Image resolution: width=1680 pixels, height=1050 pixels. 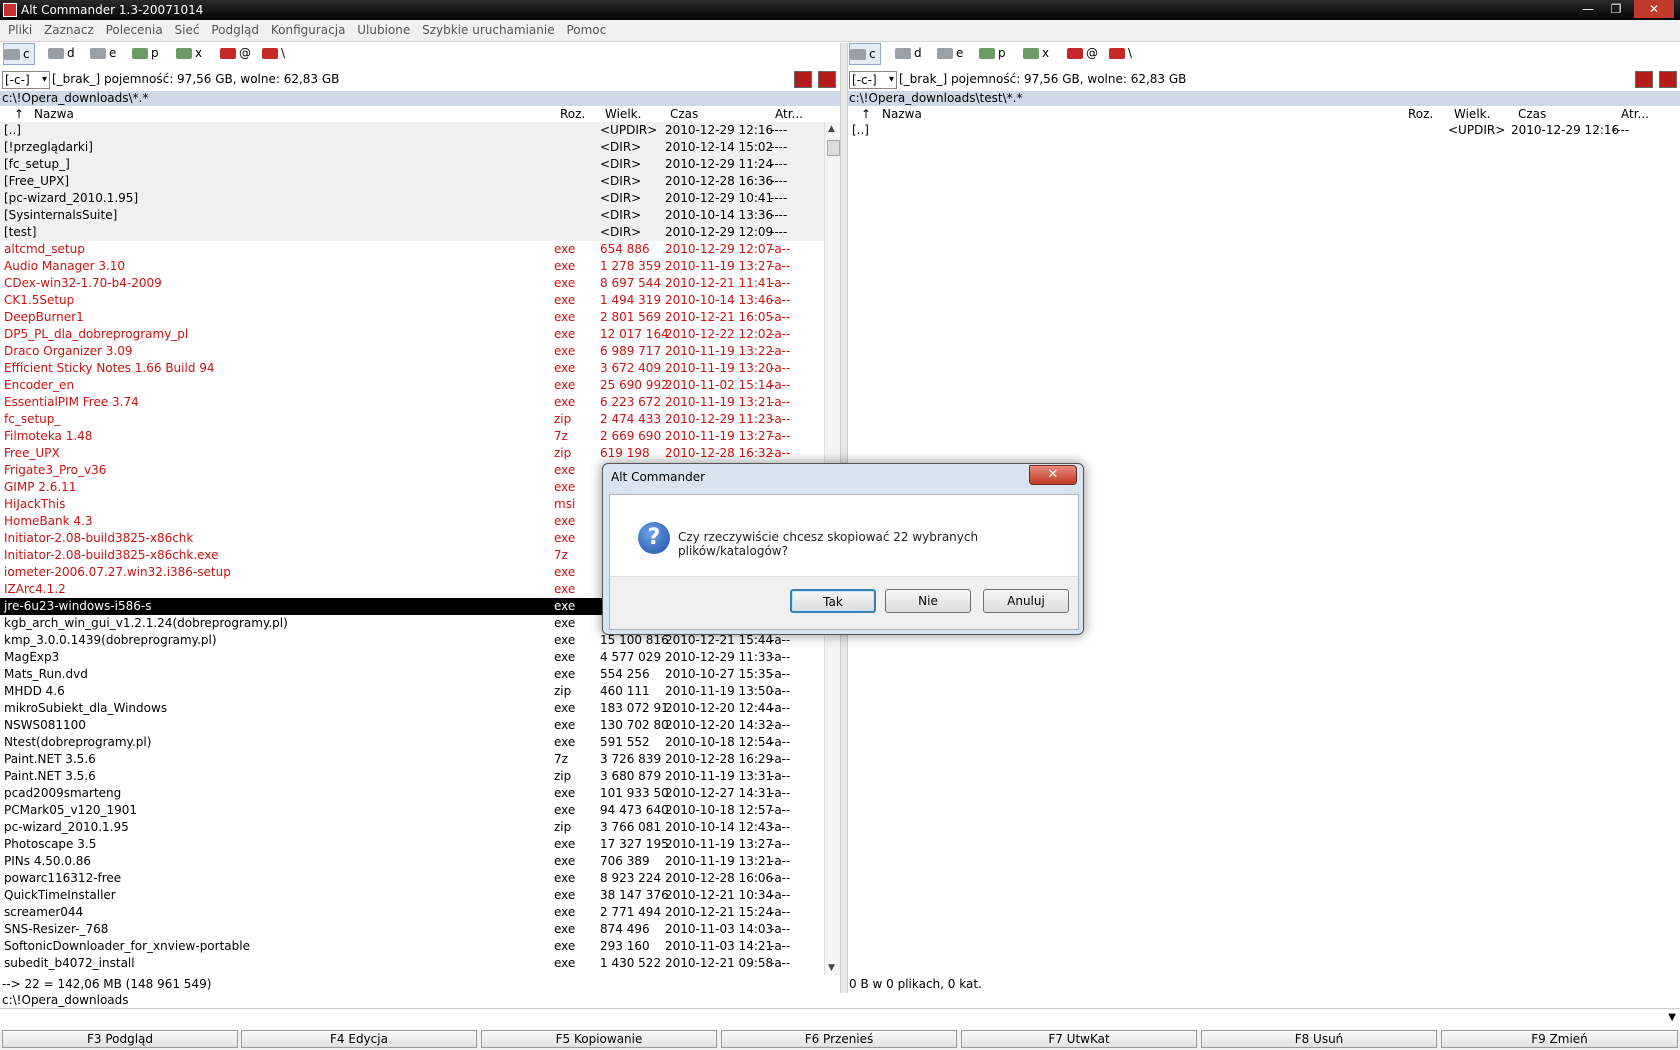 I want to click on f5-copy-button: F5 Kopiowanie, so click(x=599, y=1039).